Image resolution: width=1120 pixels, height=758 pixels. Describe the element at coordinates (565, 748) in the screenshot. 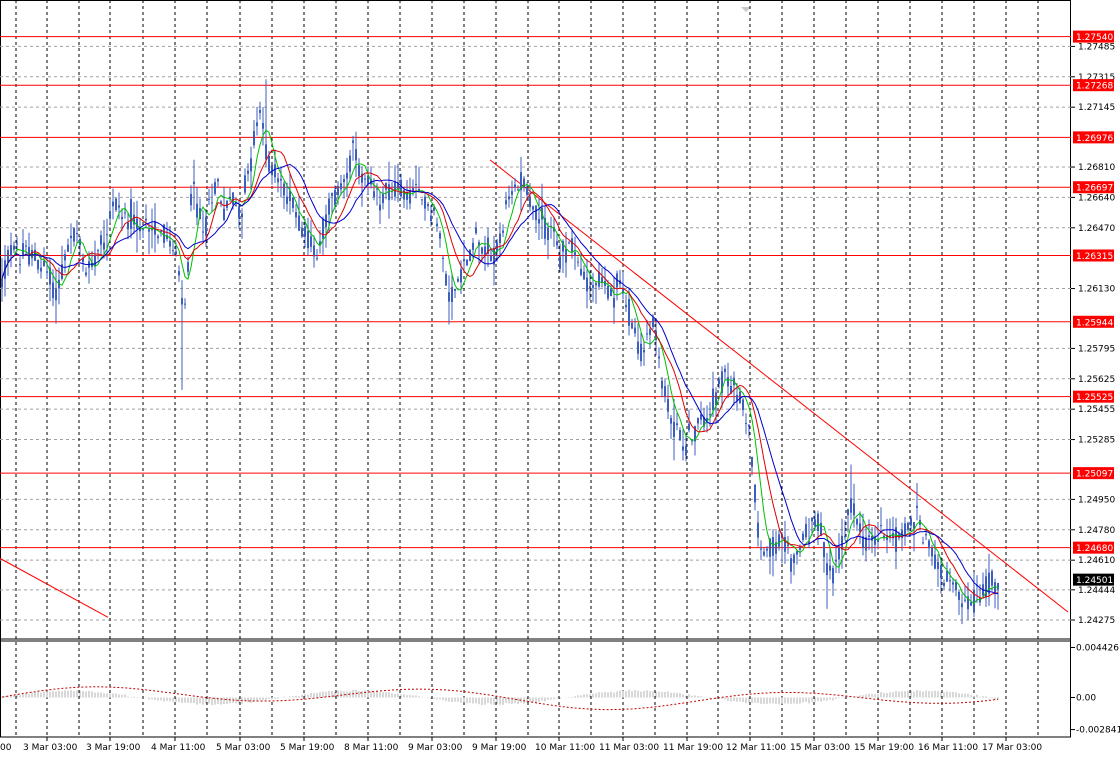

I see `x-tick-label: 10 Mar 11:00` at that location.